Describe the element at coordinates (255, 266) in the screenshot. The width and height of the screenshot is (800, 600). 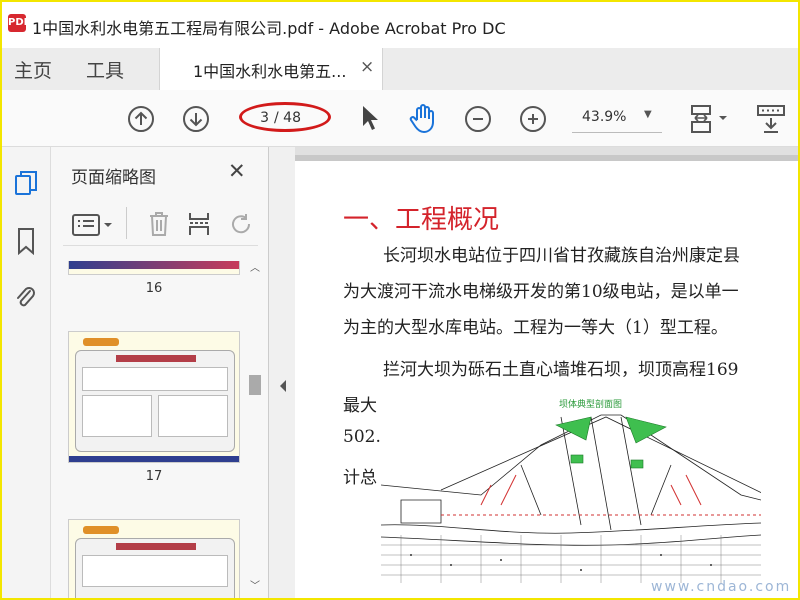
I see `scroll-up-arrow-icon: ︿` at that location.